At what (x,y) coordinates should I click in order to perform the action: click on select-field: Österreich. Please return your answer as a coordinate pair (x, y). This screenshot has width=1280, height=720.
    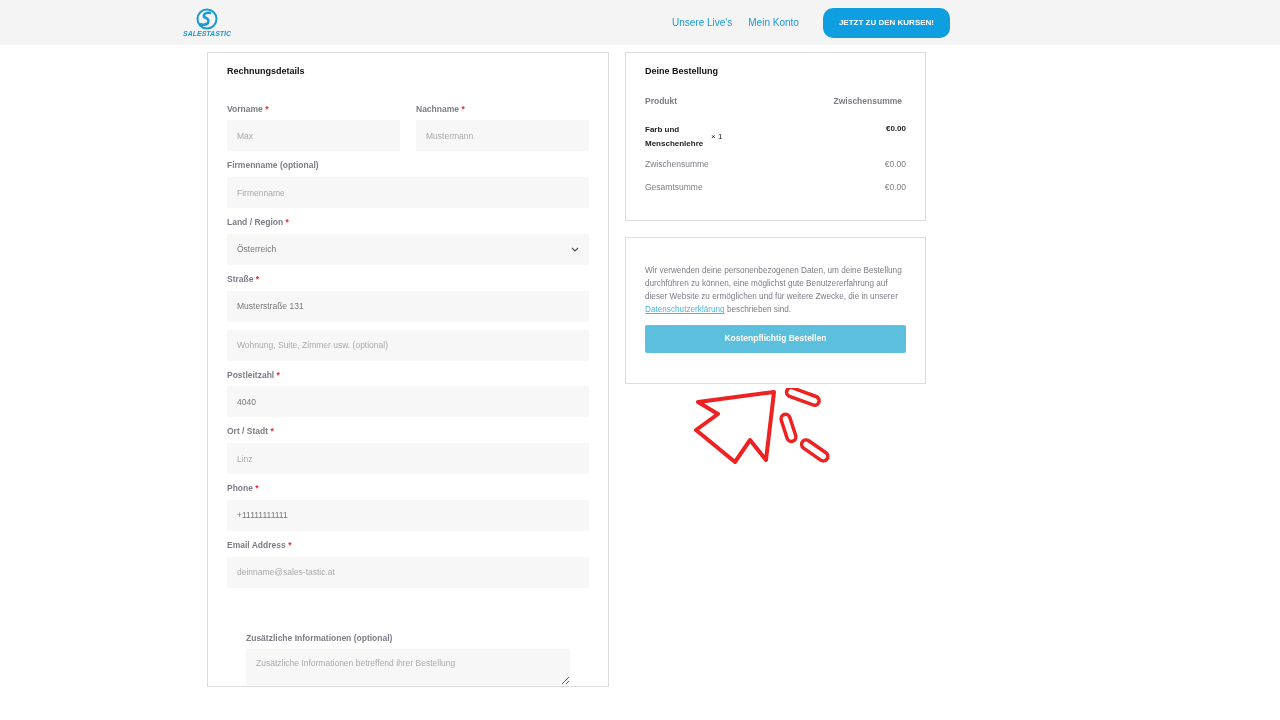
    Looking at the image, I should click on (408, 249).